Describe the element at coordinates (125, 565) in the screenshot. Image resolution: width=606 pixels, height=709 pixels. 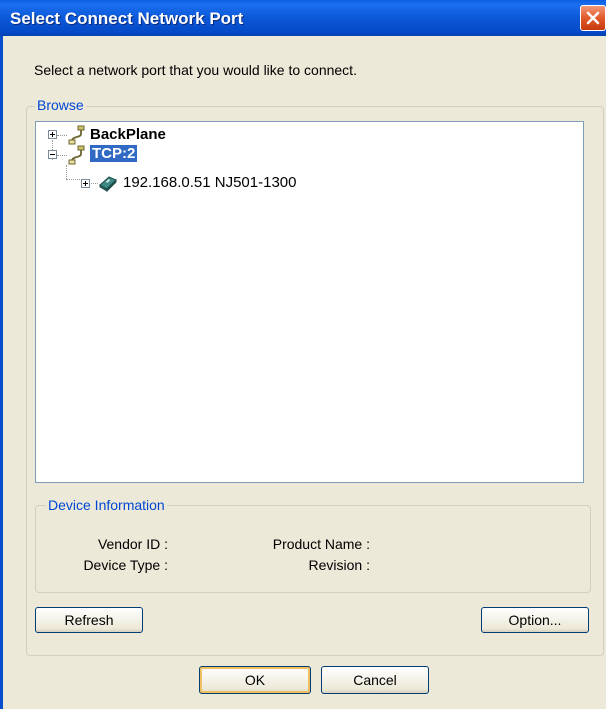
I see `device-type-label: Device Type :` at that location.